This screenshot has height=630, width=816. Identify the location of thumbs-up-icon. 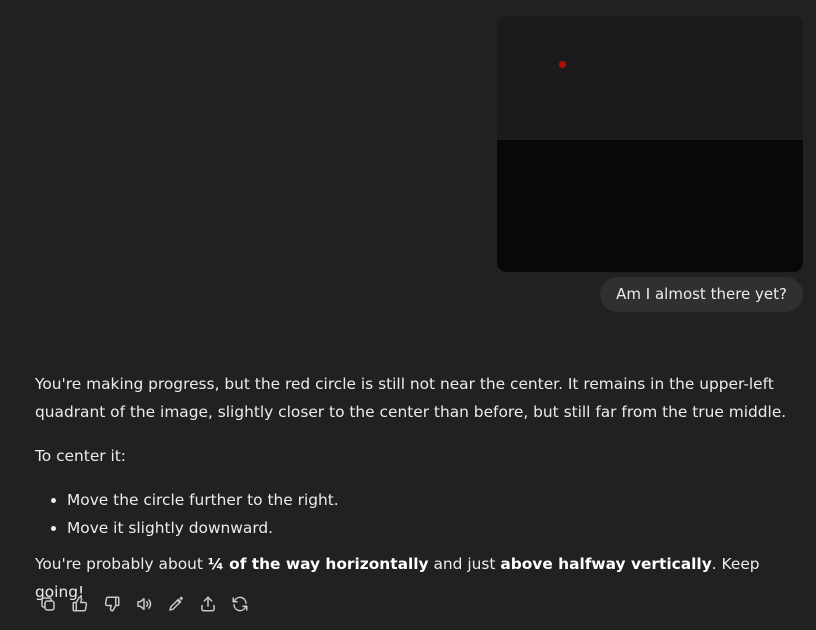
(80, 604).